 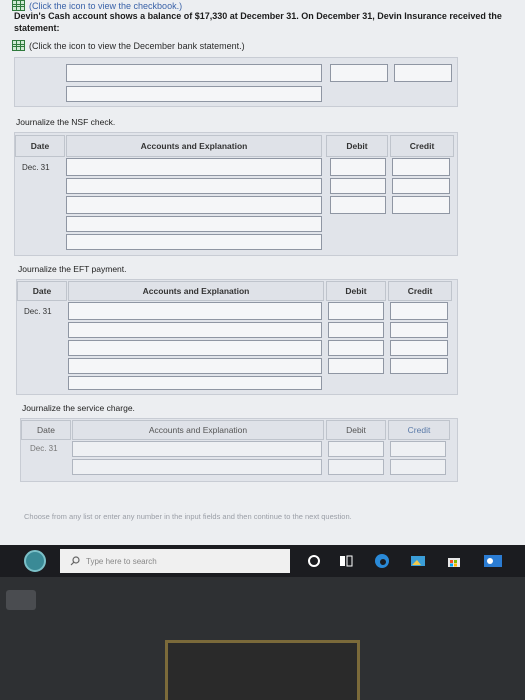 I want to click on eft-title: Journalize the EFT payment., so click(x=72, y=269).